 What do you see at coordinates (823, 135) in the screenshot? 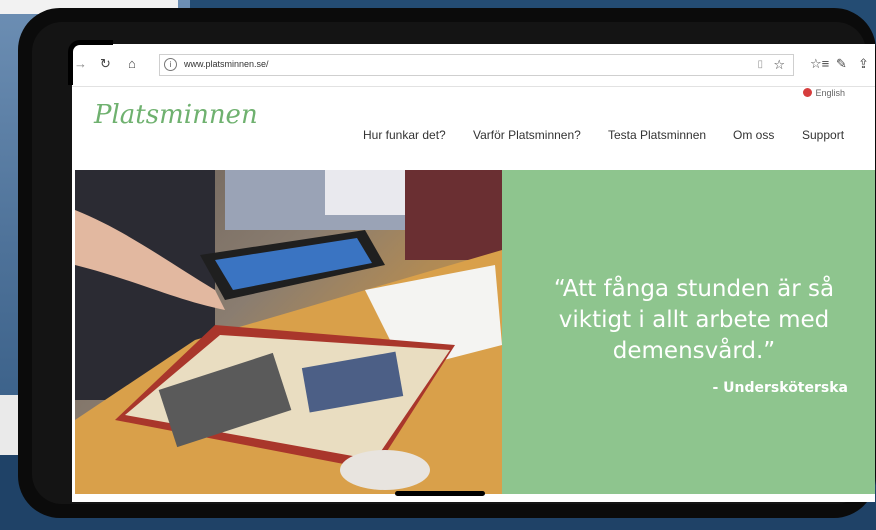
I see `nav-support: Support` at bounding box center [823, 135].